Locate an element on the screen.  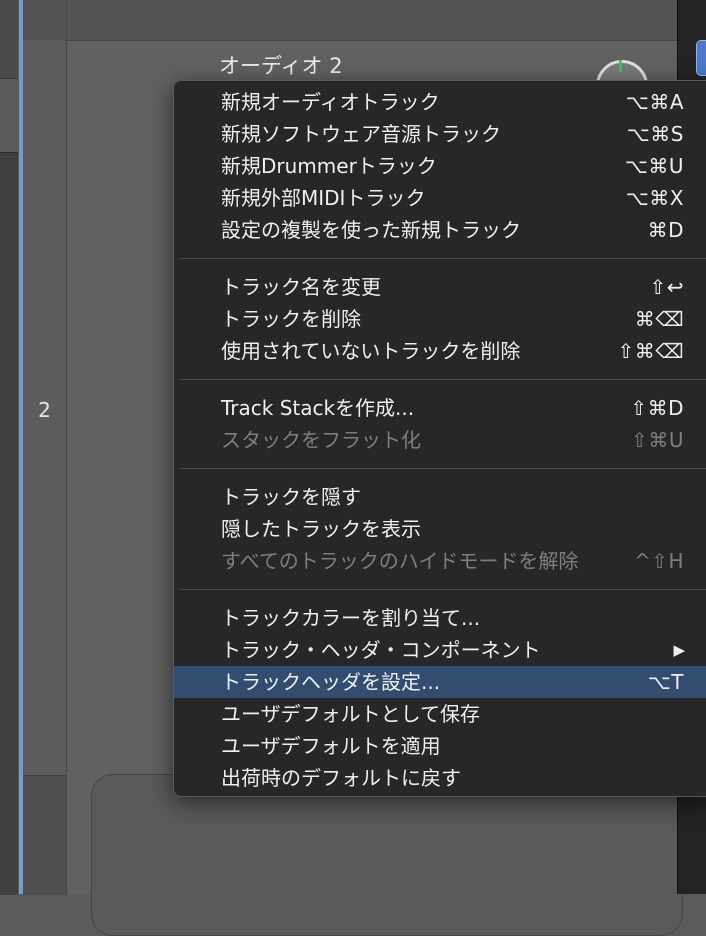
menu-item-shortcut: ⇧⌘⌫ is located at coordinates (650, 351).